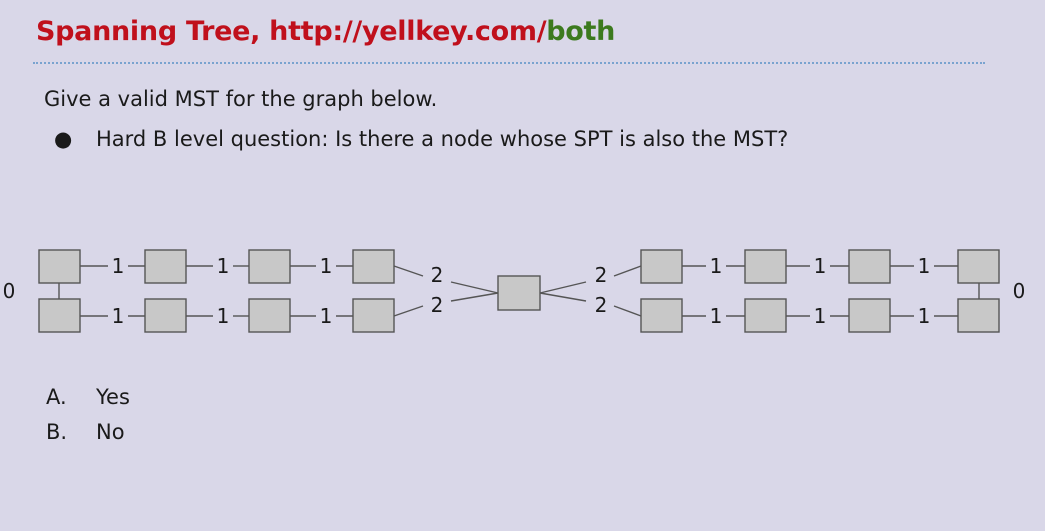  I want to click on answer-text: Yes, so click(113, 397).